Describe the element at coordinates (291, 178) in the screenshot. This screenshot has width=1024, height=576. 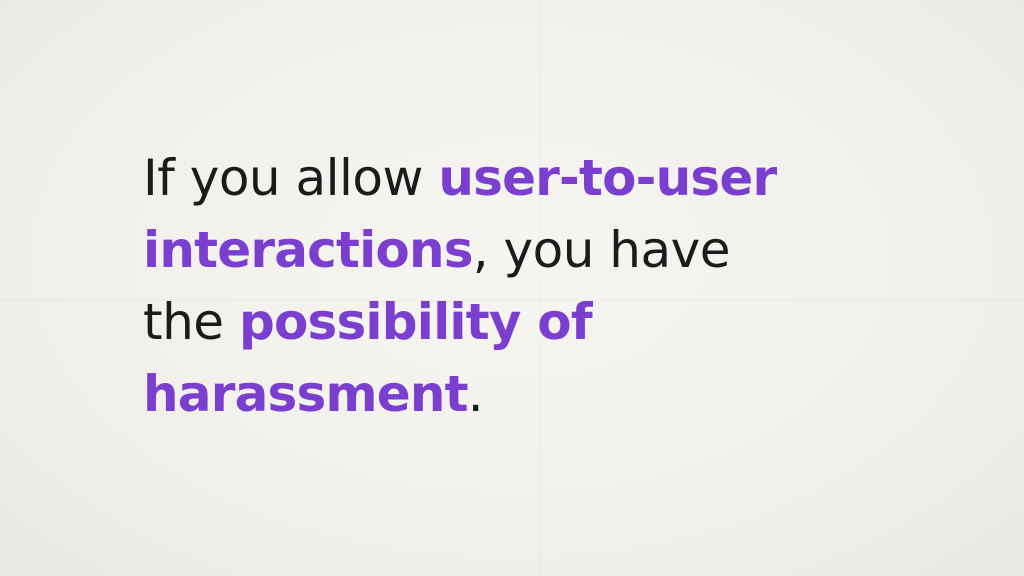
I see `plain-text: If you allow` at that location.